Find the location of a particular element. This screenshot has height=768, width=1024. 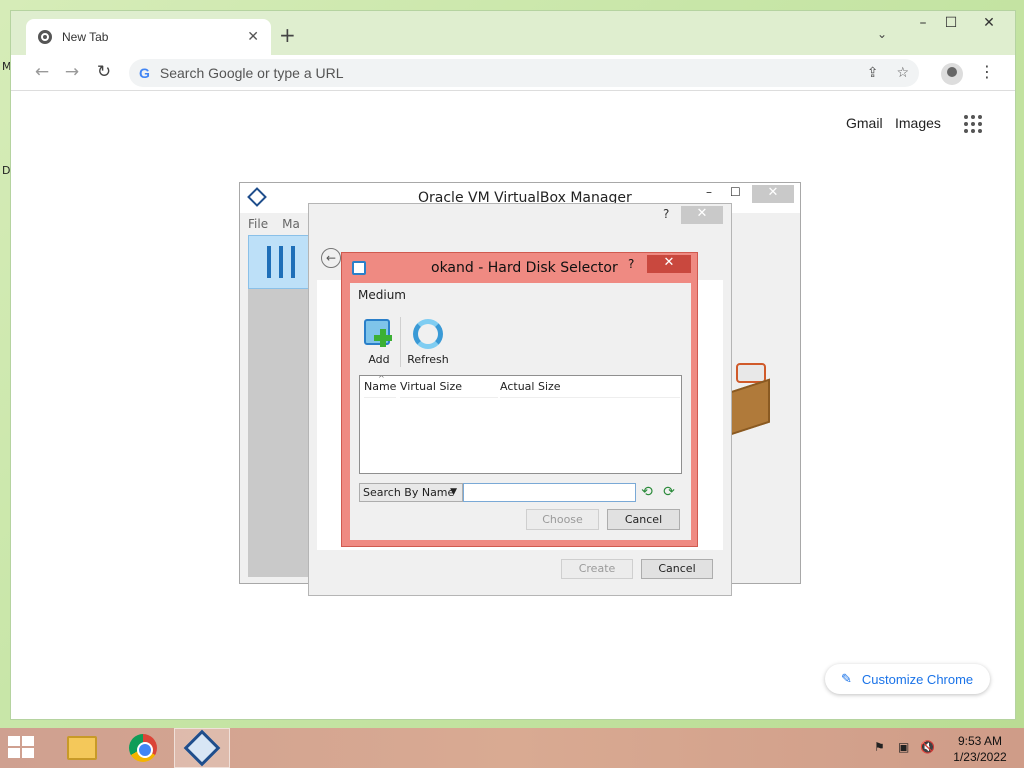

clock-date: 1/23/2022 is located at coordinates (980, 757).